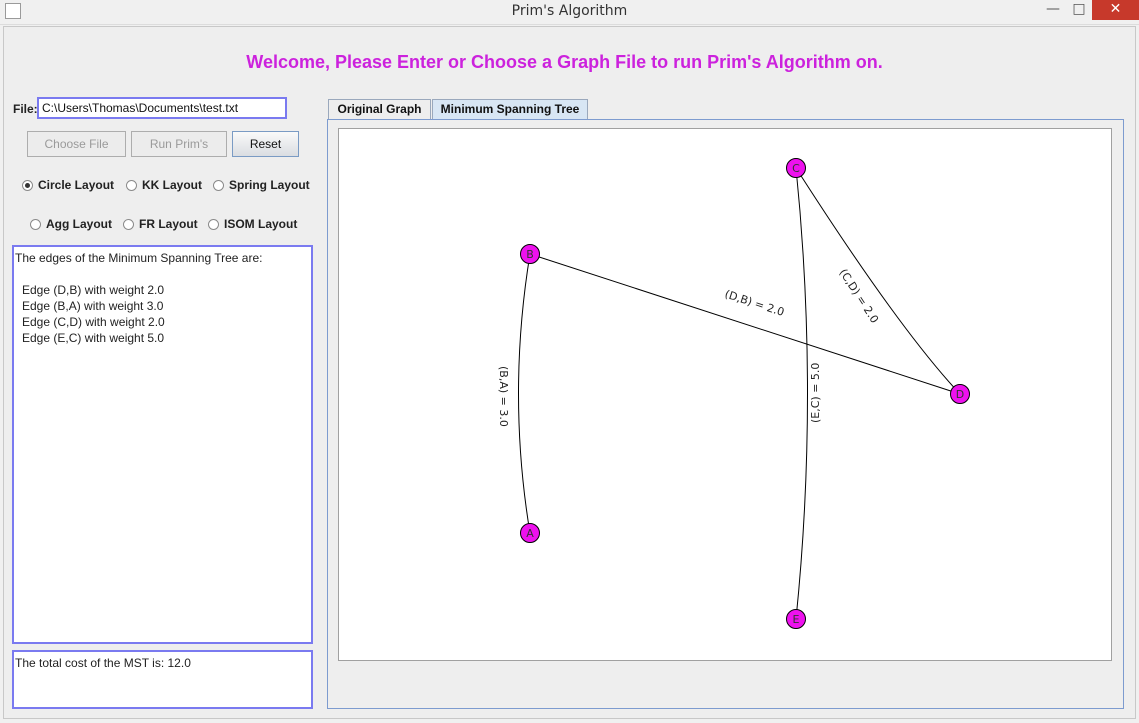 This screenshot has height=723, width=1139. What do you see at coordinates (93, 306) in the screenshot?
I see `mst-edge-line: Edge (B,A) with weight 3.0` at bounding box center [93, 306].